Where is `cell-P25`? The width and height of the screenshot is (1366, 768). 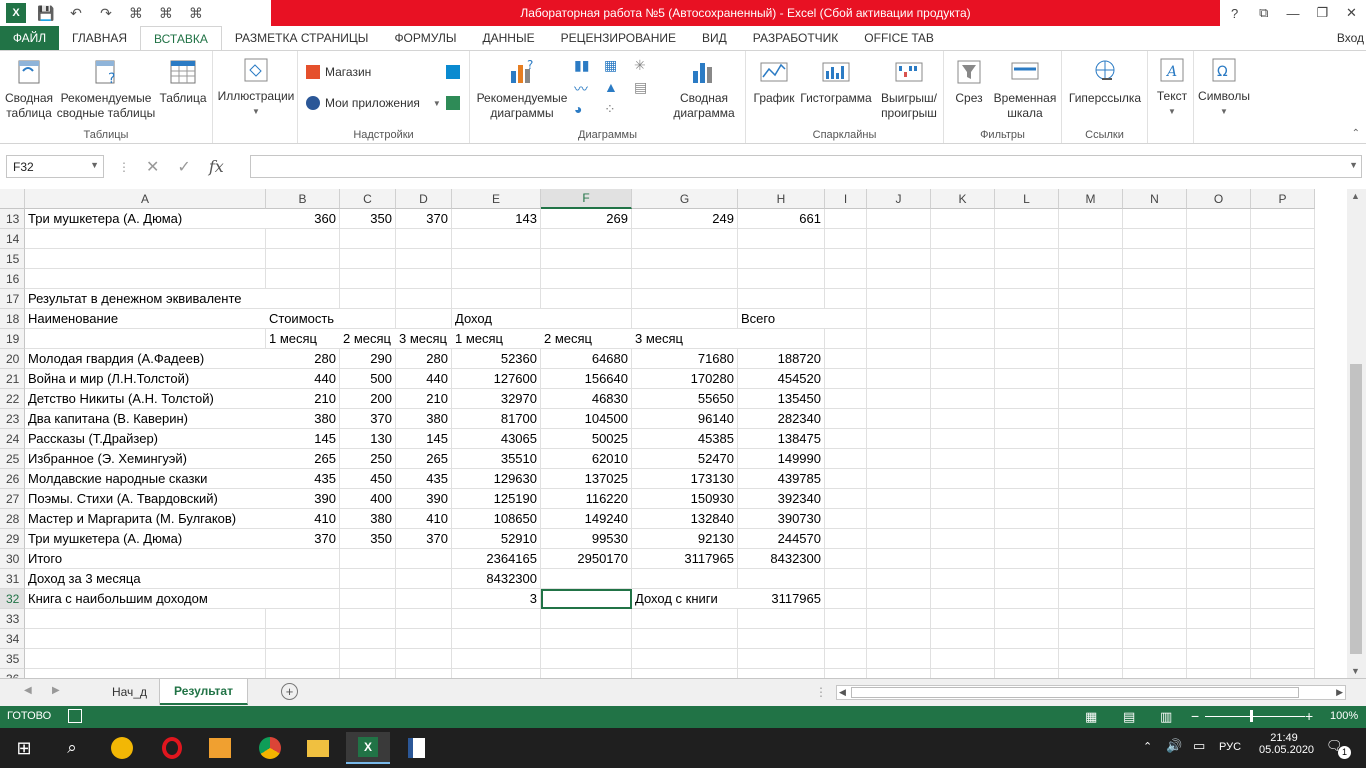 cell-P25 is located at coordinates (1283, 459).